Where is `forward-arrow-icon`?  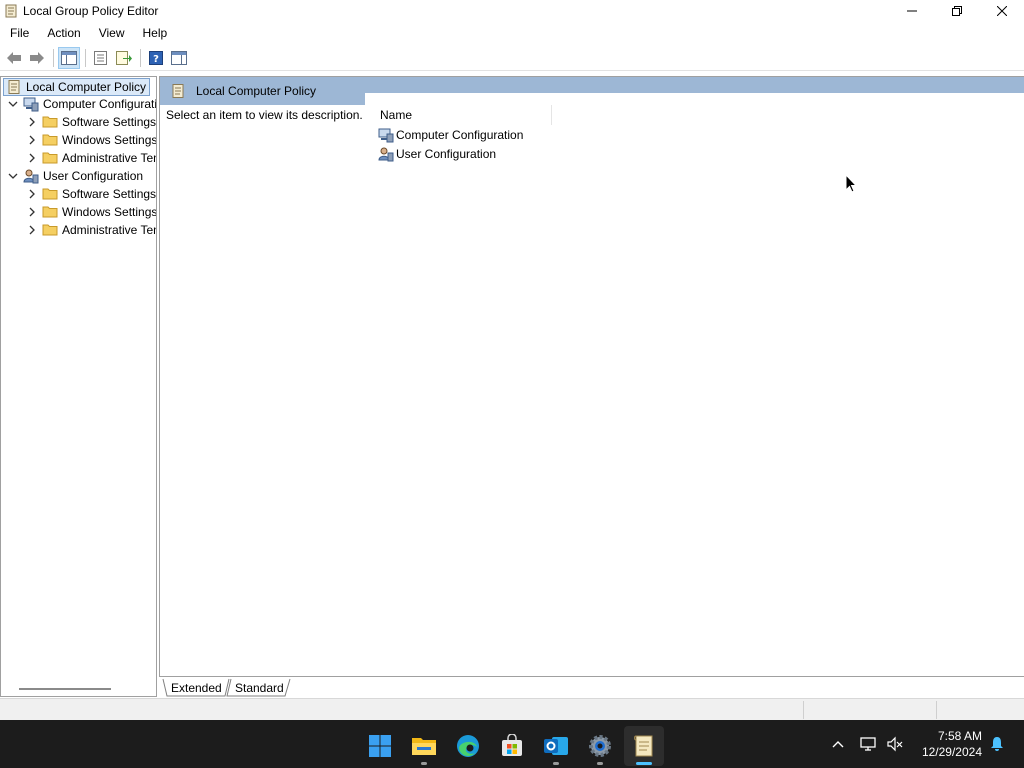
forward-arrow-icon is located at coordinates (37, 57).